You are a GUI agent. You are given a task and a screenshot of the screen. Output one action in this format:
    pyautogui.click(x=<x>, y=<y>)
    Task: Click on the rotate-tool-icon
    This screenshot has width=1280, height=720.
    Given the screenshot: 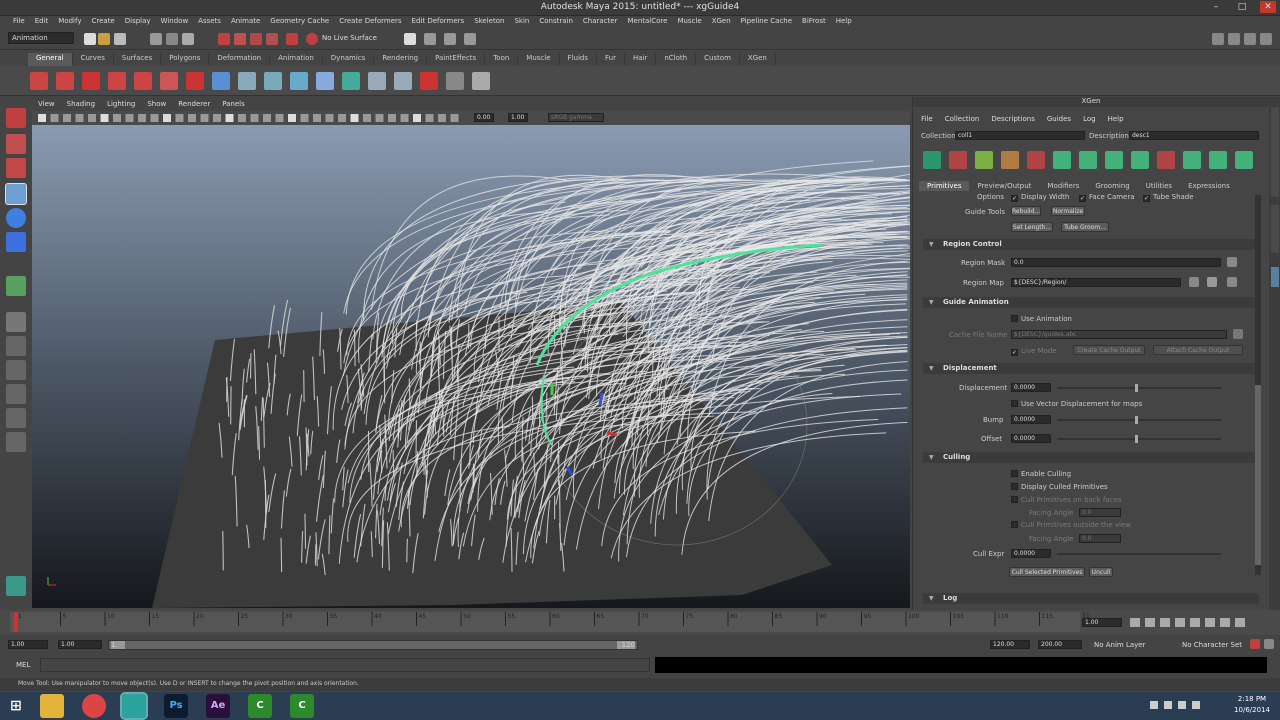 What is the action you would take?
    pyautogui.click(x=16, y=218)
    